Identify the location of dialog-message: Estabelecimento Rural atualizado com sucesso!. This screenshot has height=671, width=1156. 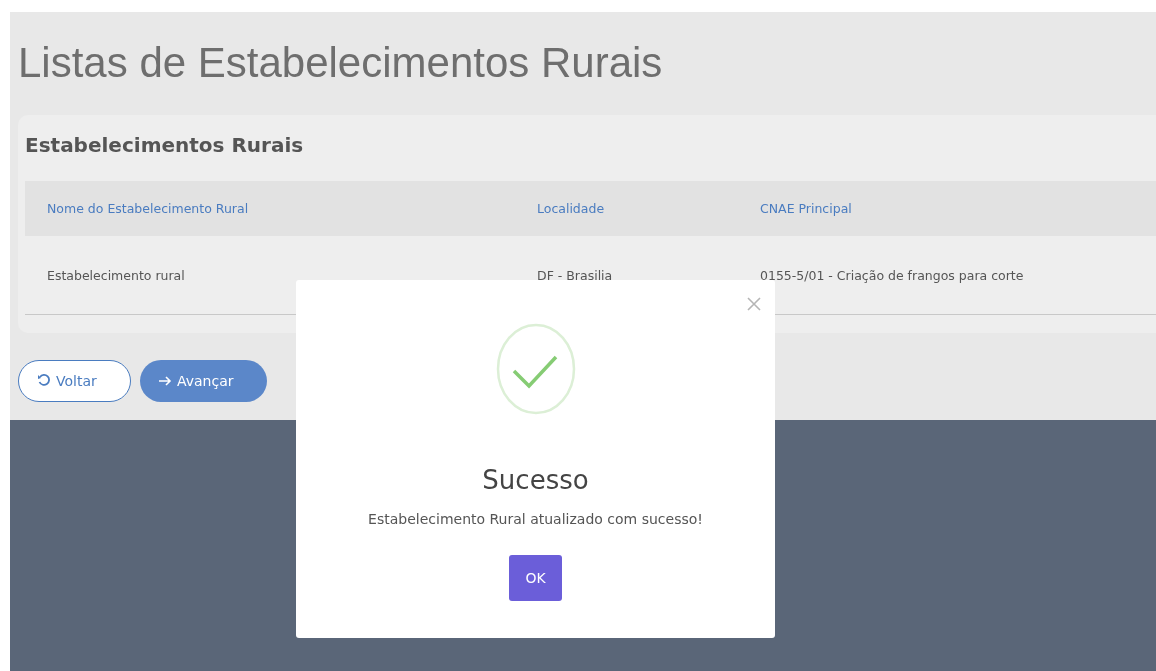
(535, 519).